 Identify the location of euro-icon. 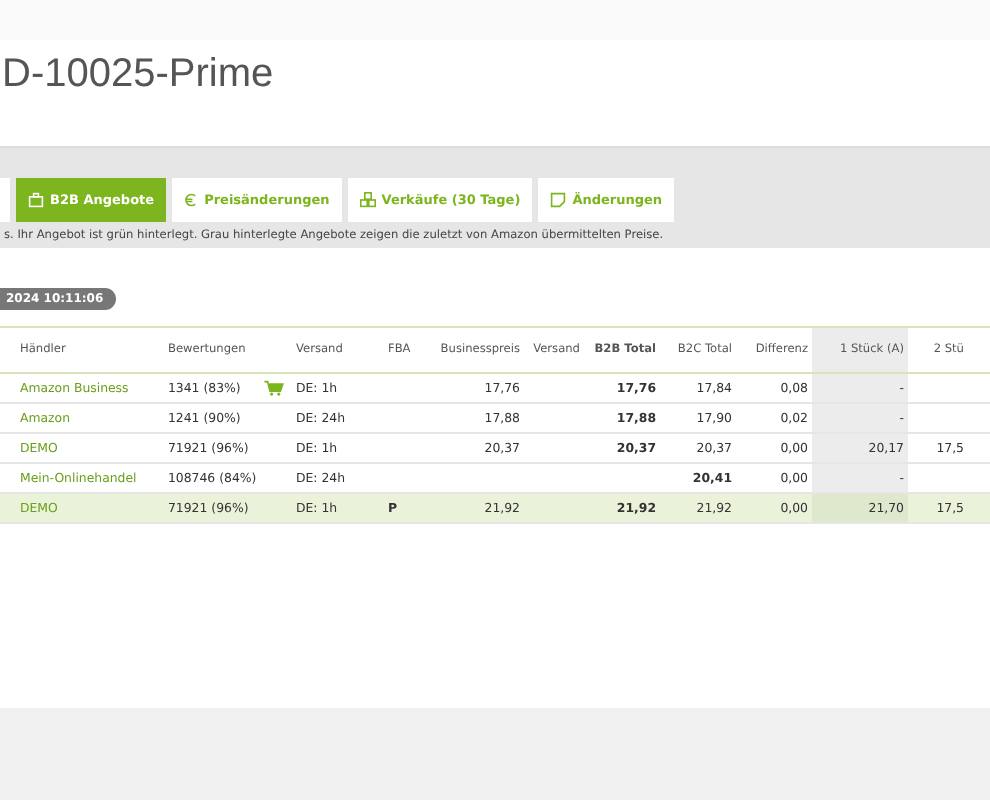
(191, 200).